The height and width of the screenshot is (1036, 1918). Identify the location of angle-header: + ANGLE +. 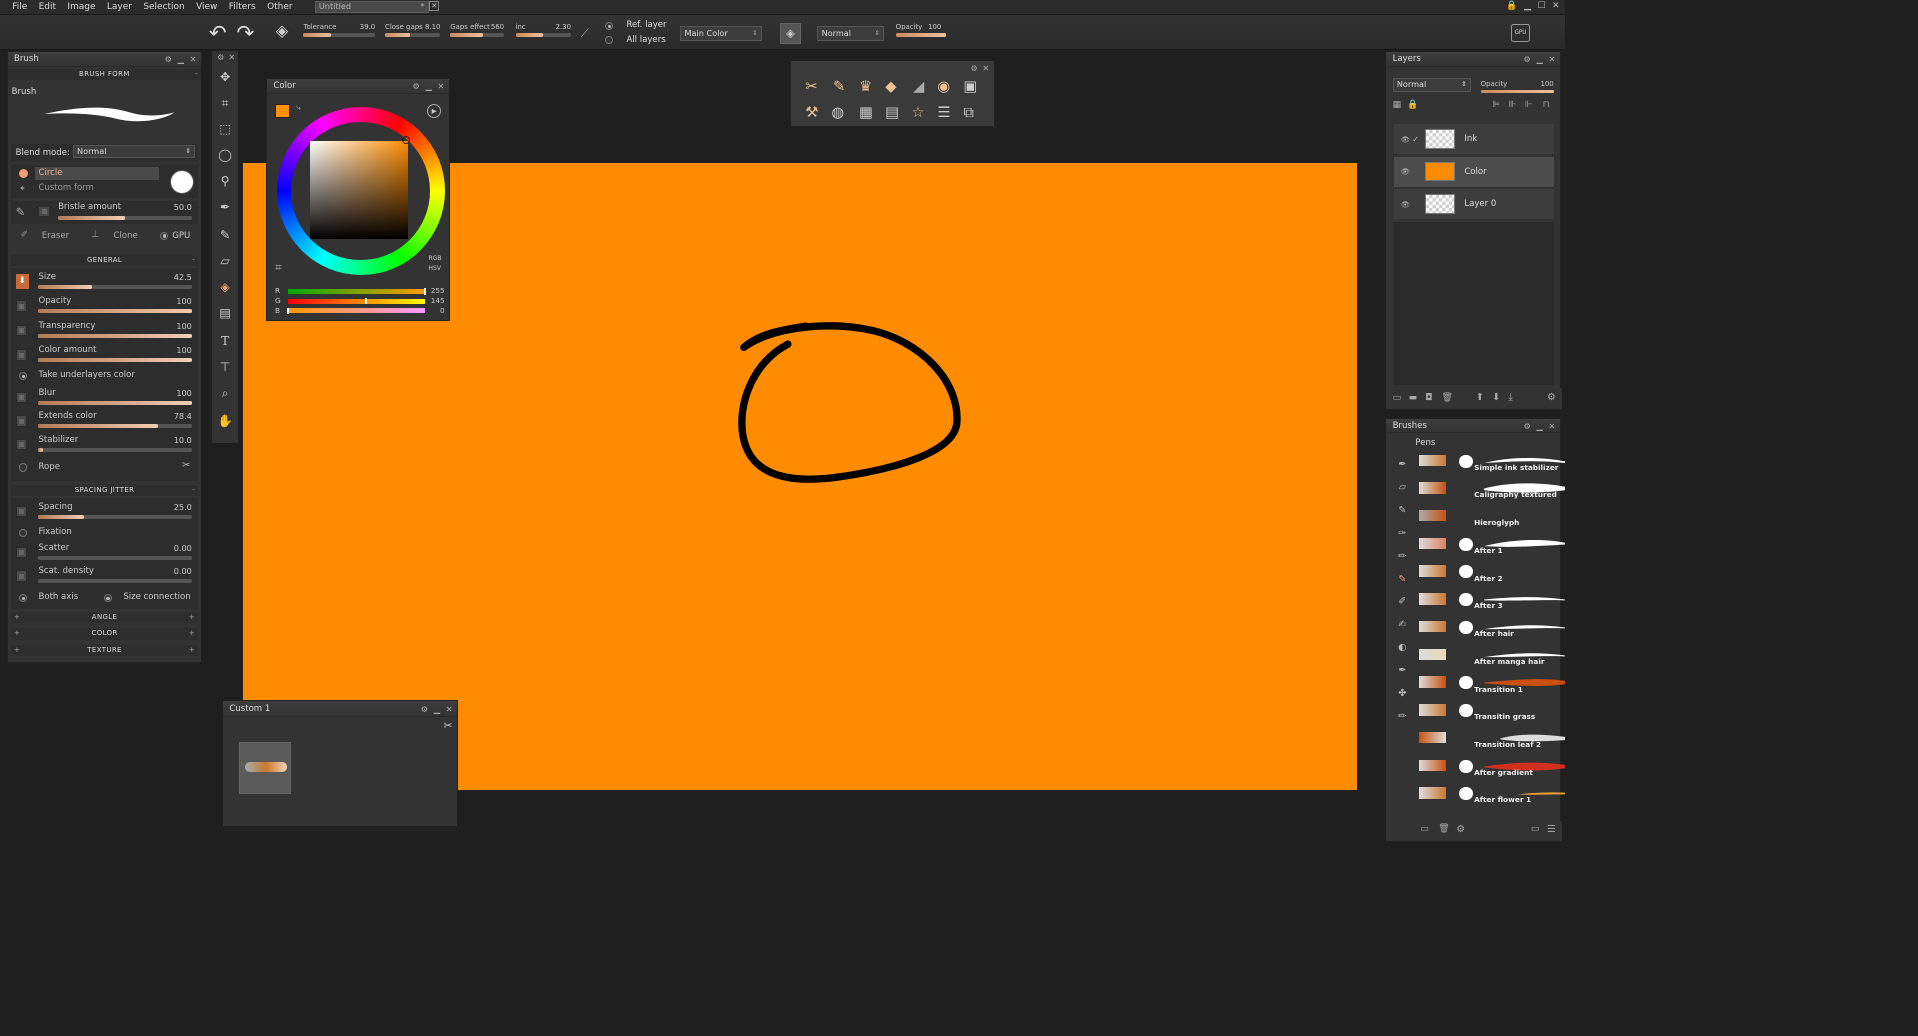
(104, 617).